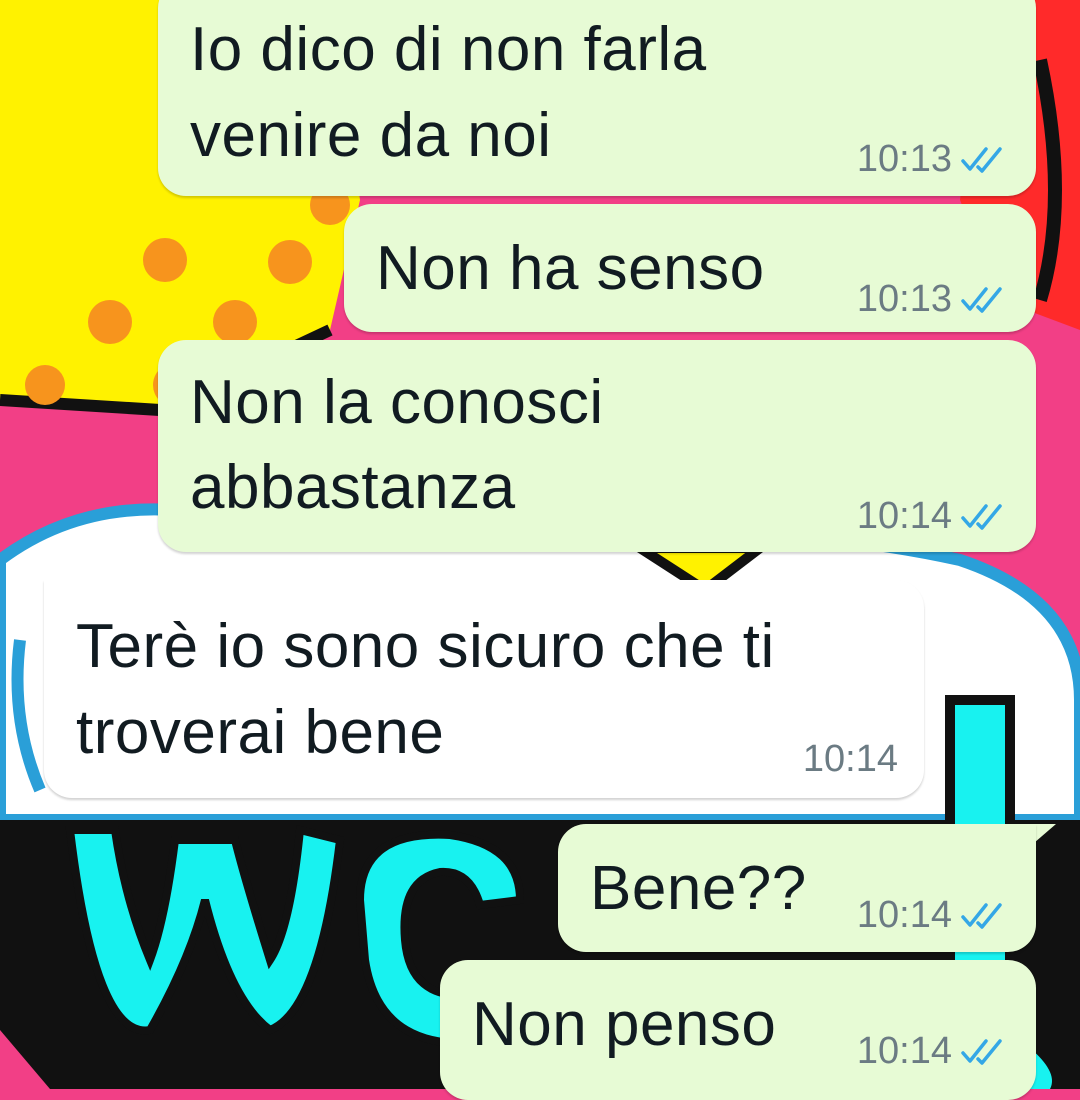 The height and width of the screenshot is (1100, 1080). I want to click on message-text-line: Bene??, so click(698, 888).